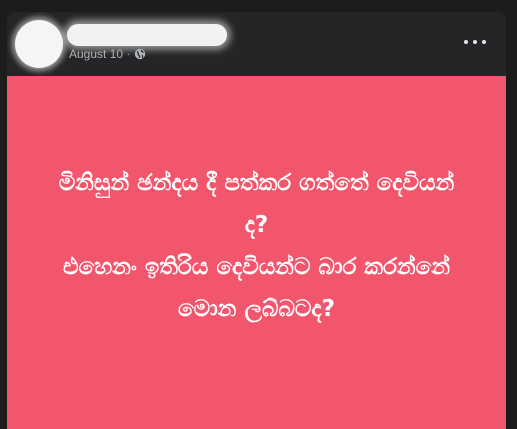  I want to click on post-text-line: එහෙනං ඉතිරිය දෙවියන්ට බාර කරන්නේ, so click(256, 266).